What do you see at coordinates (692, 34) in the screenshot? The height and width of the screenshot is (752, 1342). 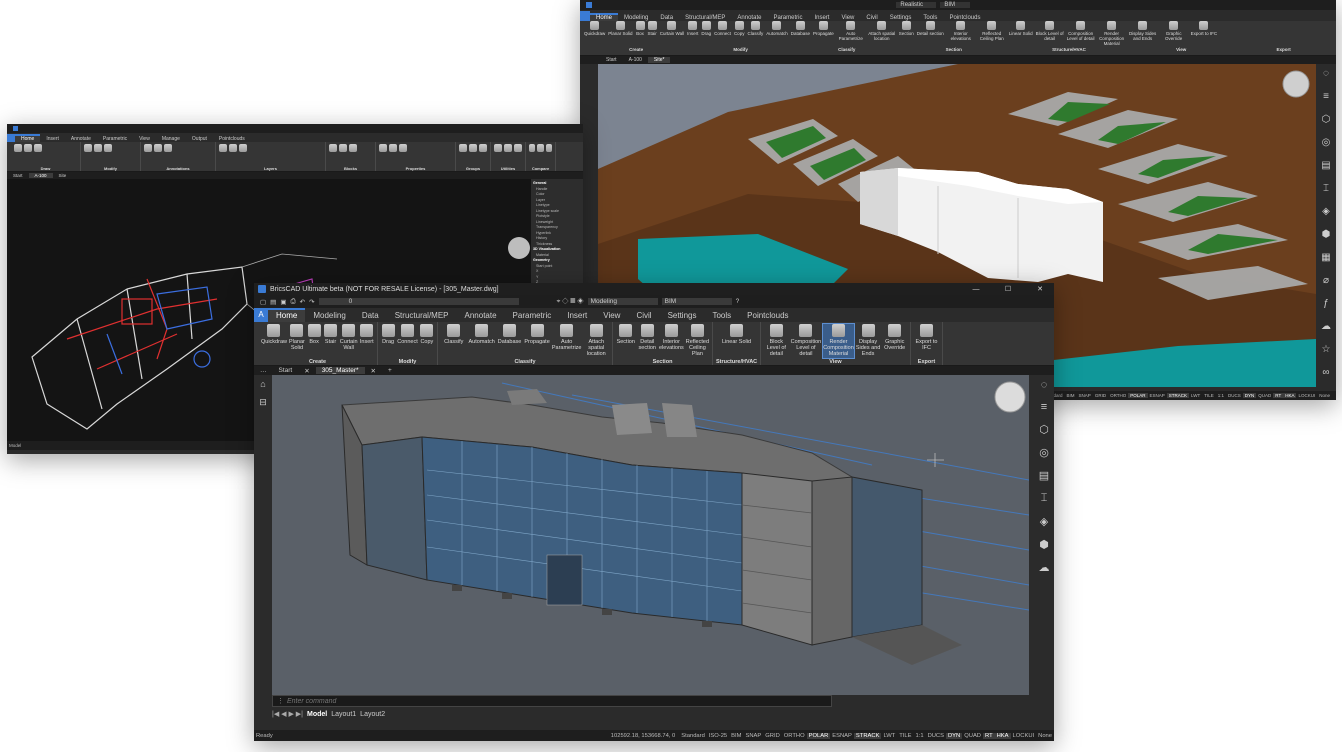 I see `insert-button: Insert` at bounding box center [692, 34].